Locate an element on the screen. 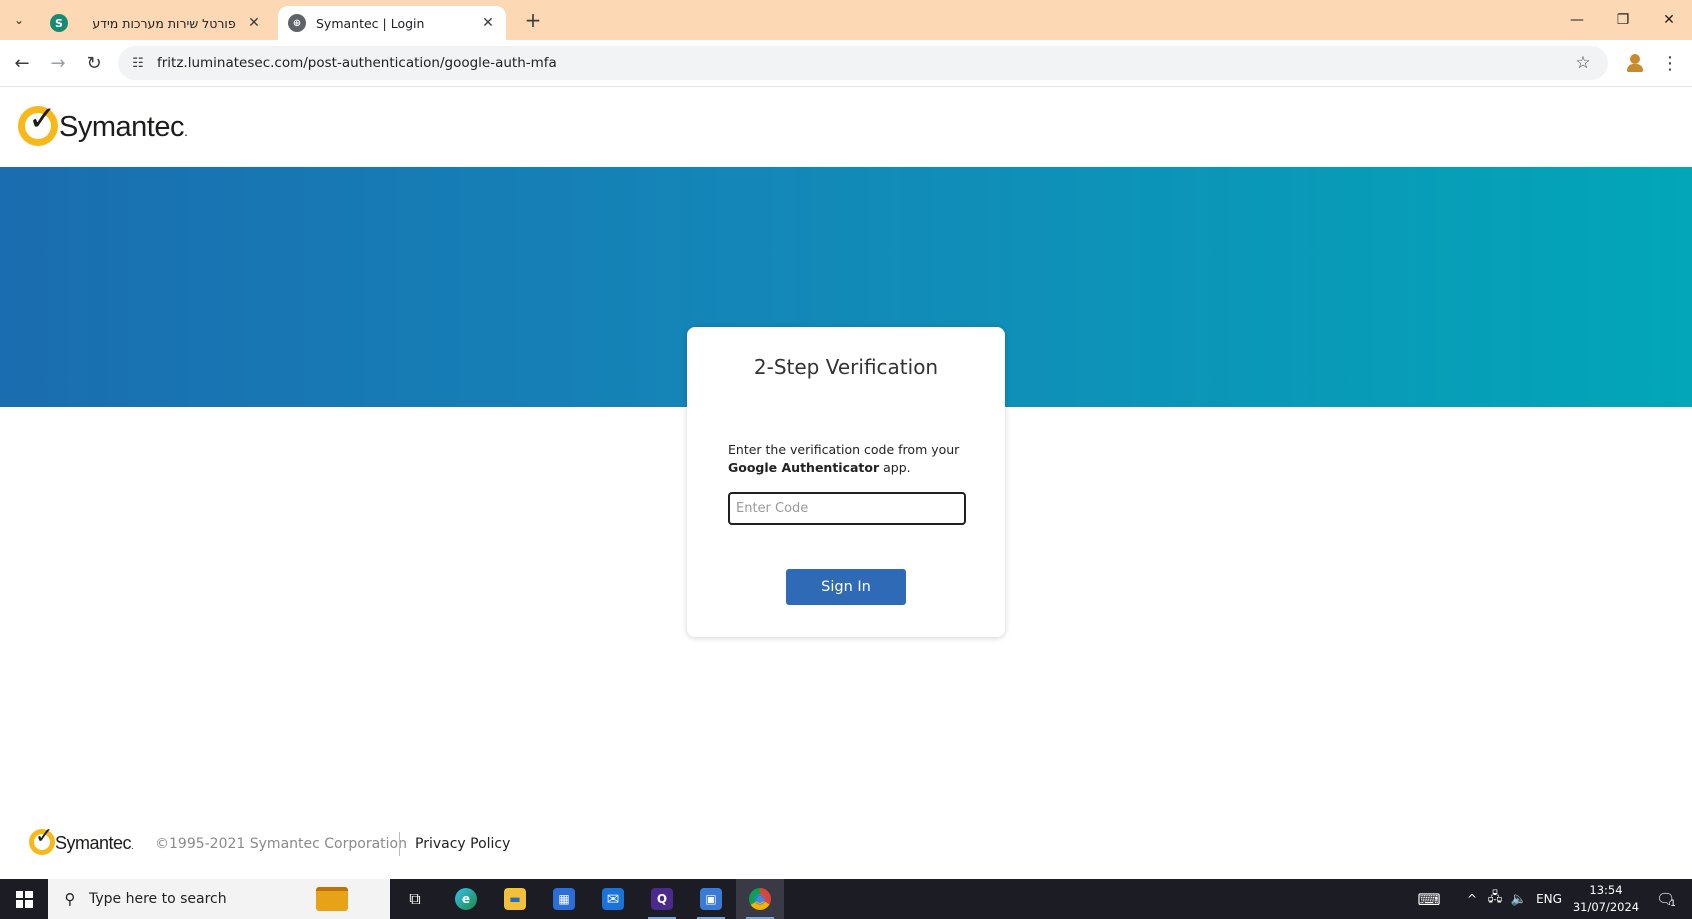 The width and height of the screenshot is (1692, 919). minimize-icon: — is located at coordinates (1577, 20).